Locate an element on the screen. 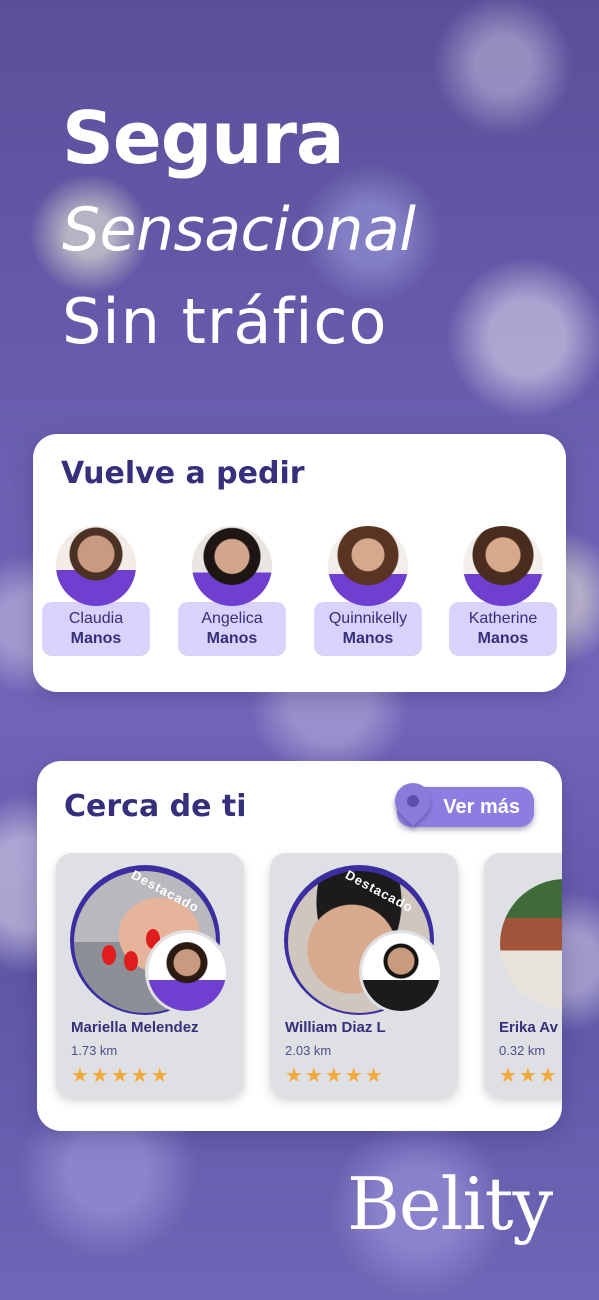  hero-headline: Segura Sensacional Sin tráfico is located at coordinates (239, 230).